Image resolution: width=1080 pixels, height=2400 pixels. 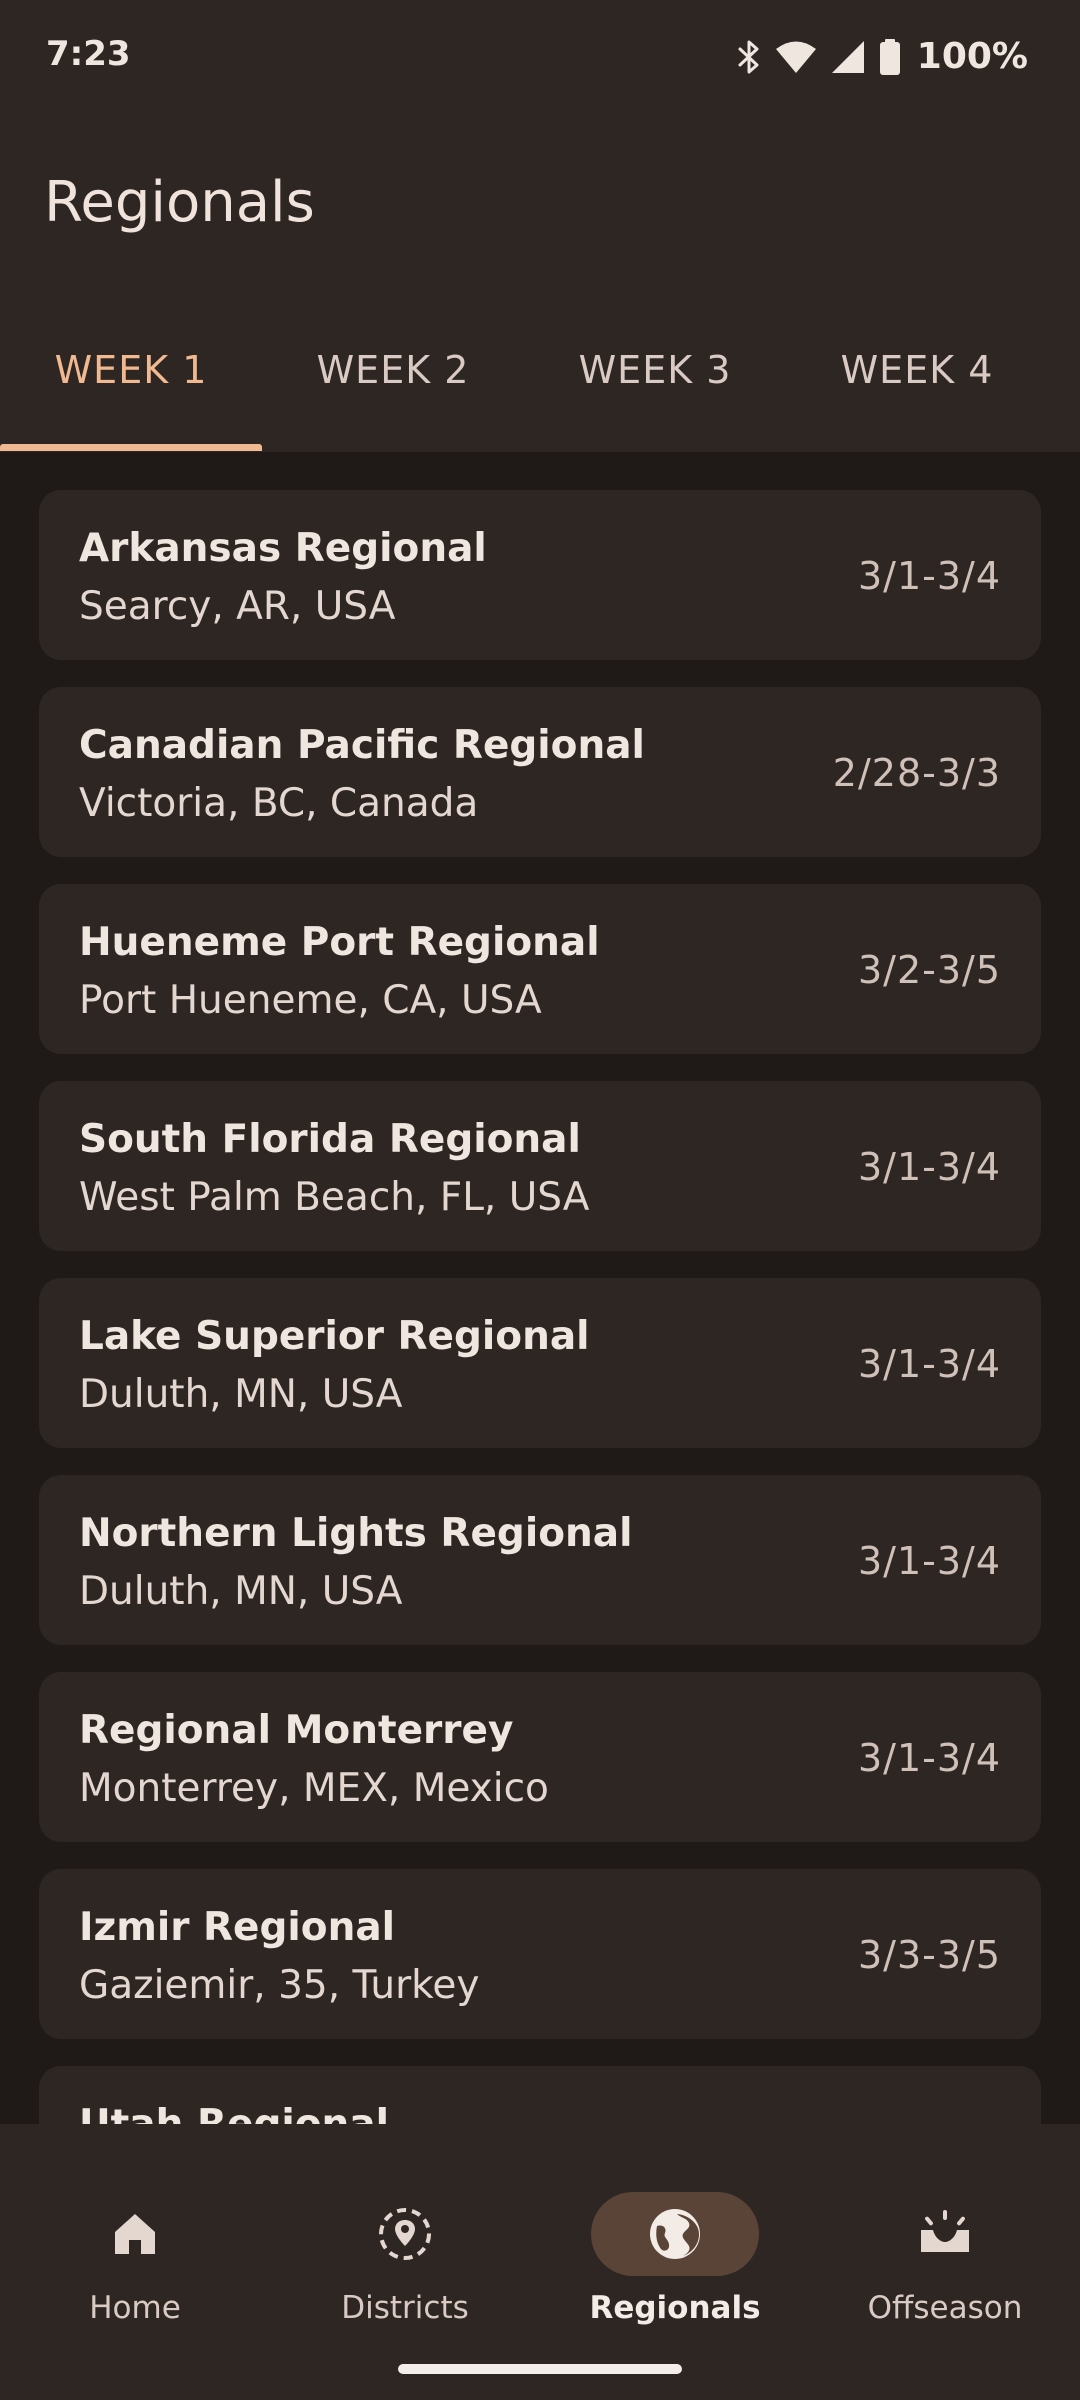 I want to click on event-location: Searcy, AR, USA, so click(x=237, y=606).